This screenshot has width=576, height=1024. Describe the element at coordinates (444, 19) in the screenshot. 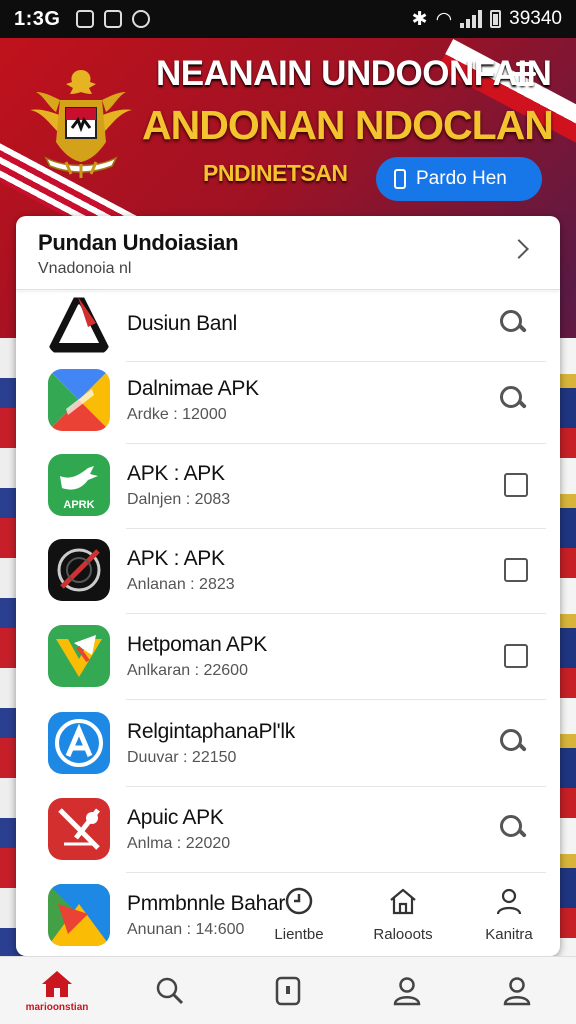

I see `wifi-icon: ◠` at that location.